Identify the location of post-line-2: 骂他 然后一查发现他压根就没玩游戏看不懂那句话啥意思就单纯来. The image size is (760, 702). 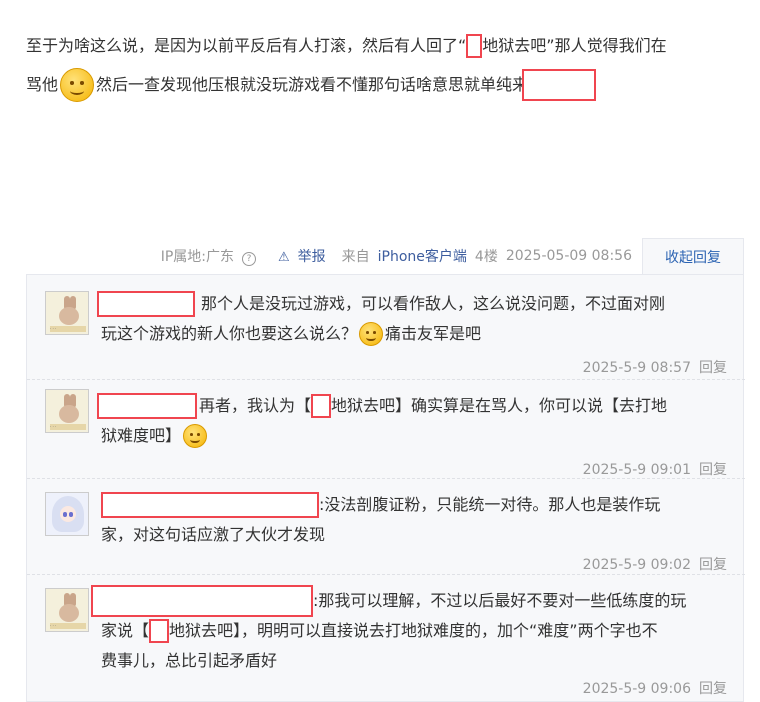
(382, 85).